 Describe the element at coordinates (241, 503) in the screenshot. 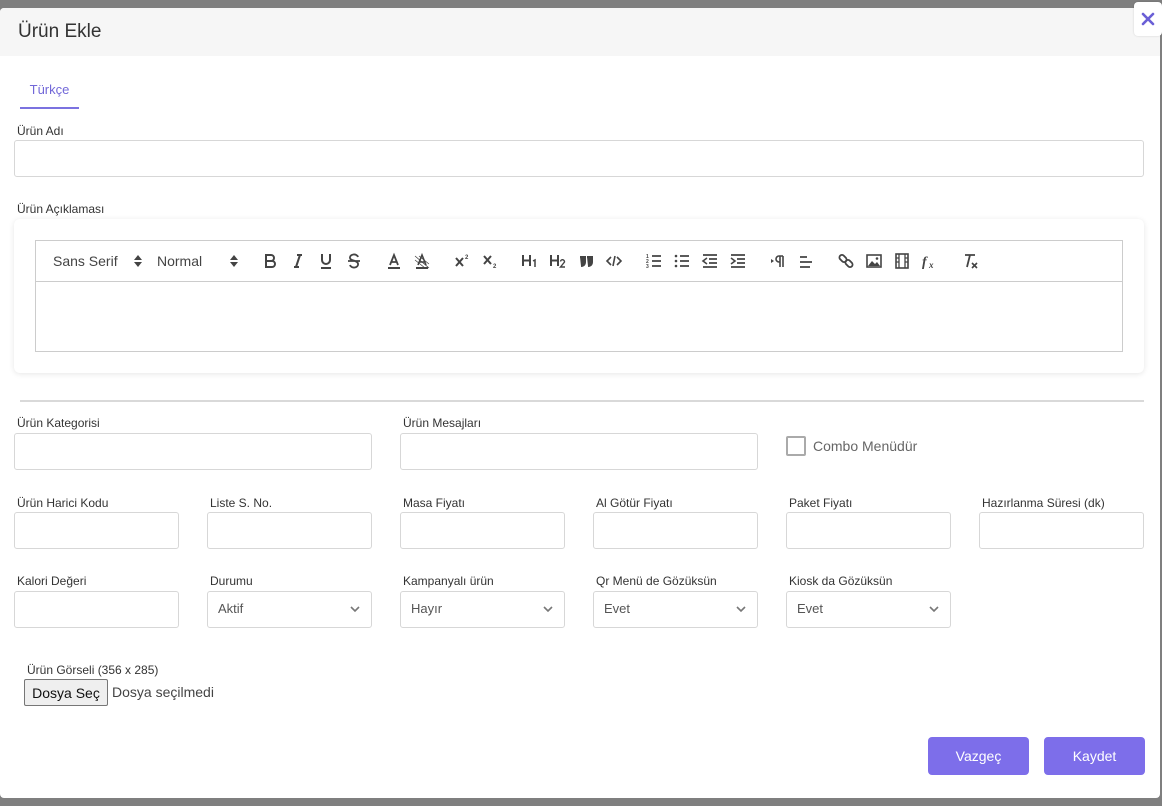

I see `list-order-label: Liste S. No.` at that location.